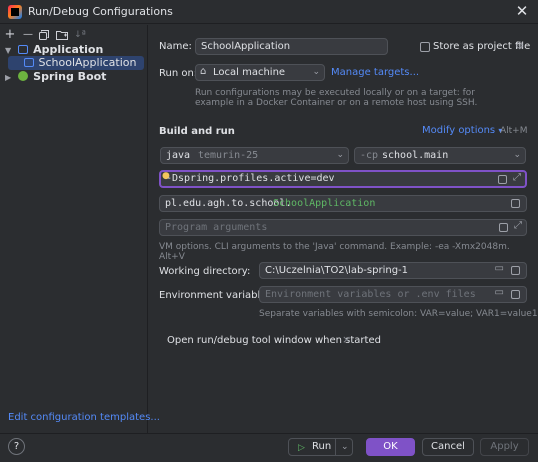 This screenshot has width=538, height=462. Describe the element at coordinates (448, 447) in the screenshot. I see `cancel-button: Cancel` at that location.